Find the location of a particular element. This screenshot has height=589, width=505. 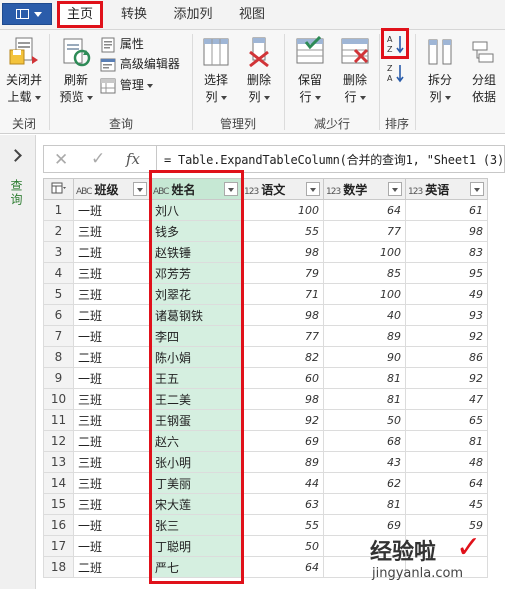

cell-math: 50 is located at coordinates (364, 420).